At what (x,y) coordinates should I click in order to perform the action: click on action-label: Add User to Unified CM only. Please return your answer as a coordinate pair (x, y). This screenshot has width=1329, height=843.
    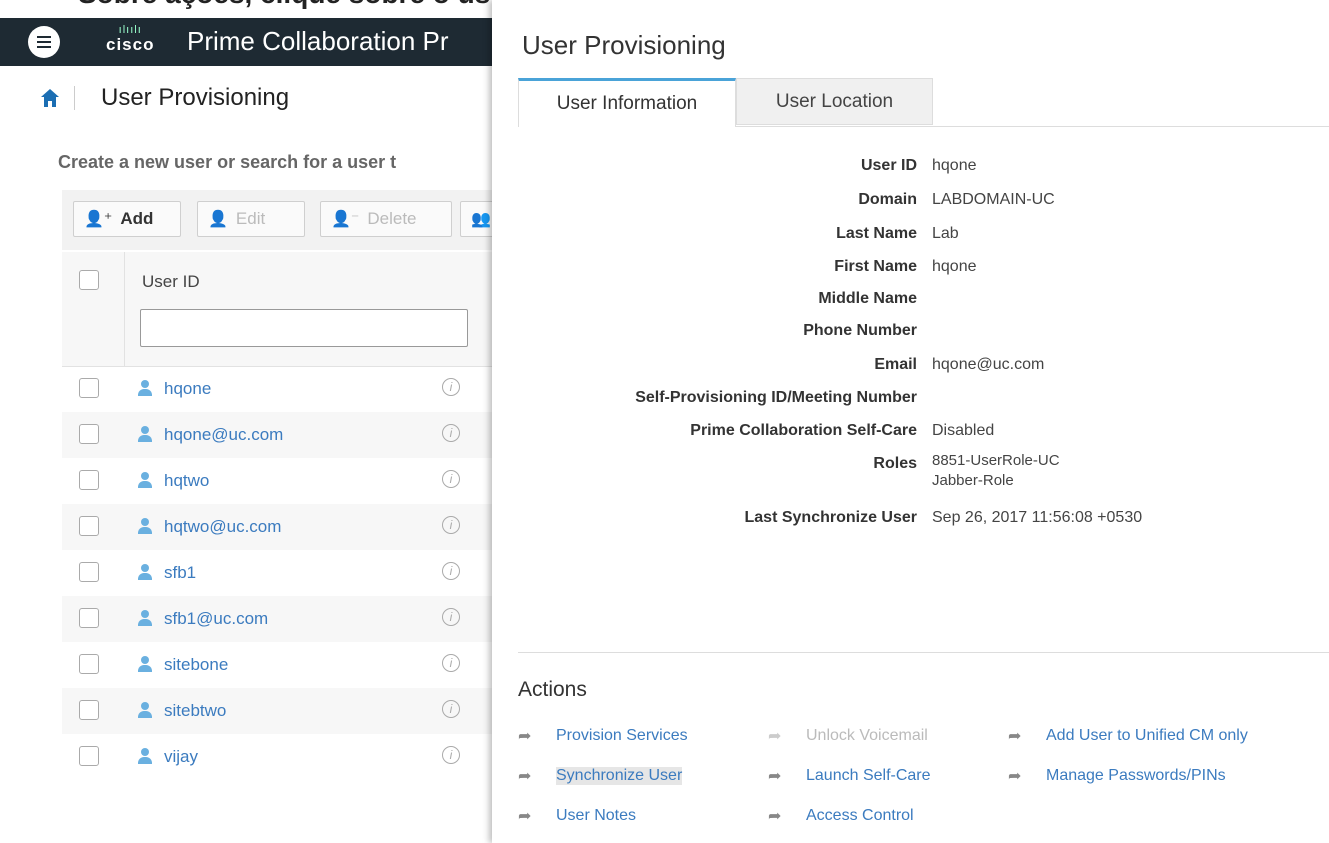
    Looking at the image, I should click on (1147, 735).